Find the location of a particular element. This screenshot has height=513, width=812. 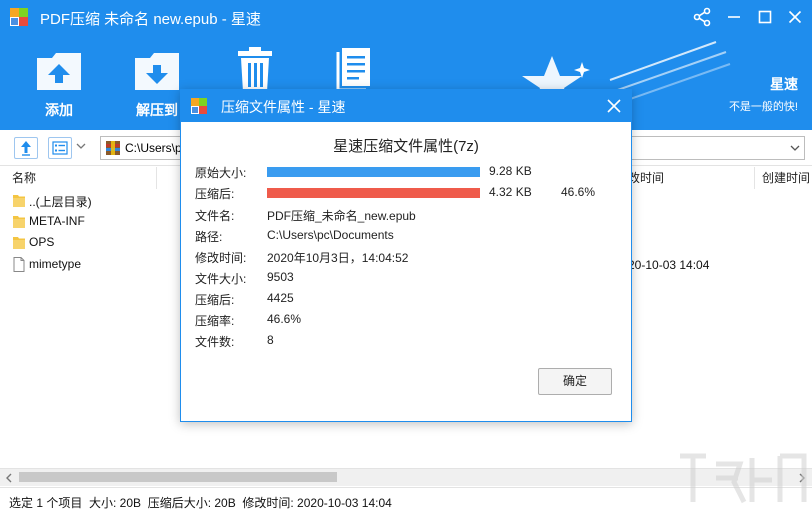

file-name: OPS is located at coordinates (42, 242).